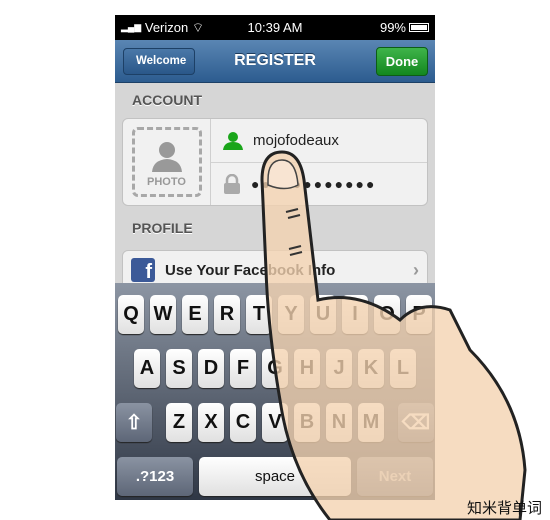 The image size is (550, 520). I want to click on key-b: B, so click(307, 422).